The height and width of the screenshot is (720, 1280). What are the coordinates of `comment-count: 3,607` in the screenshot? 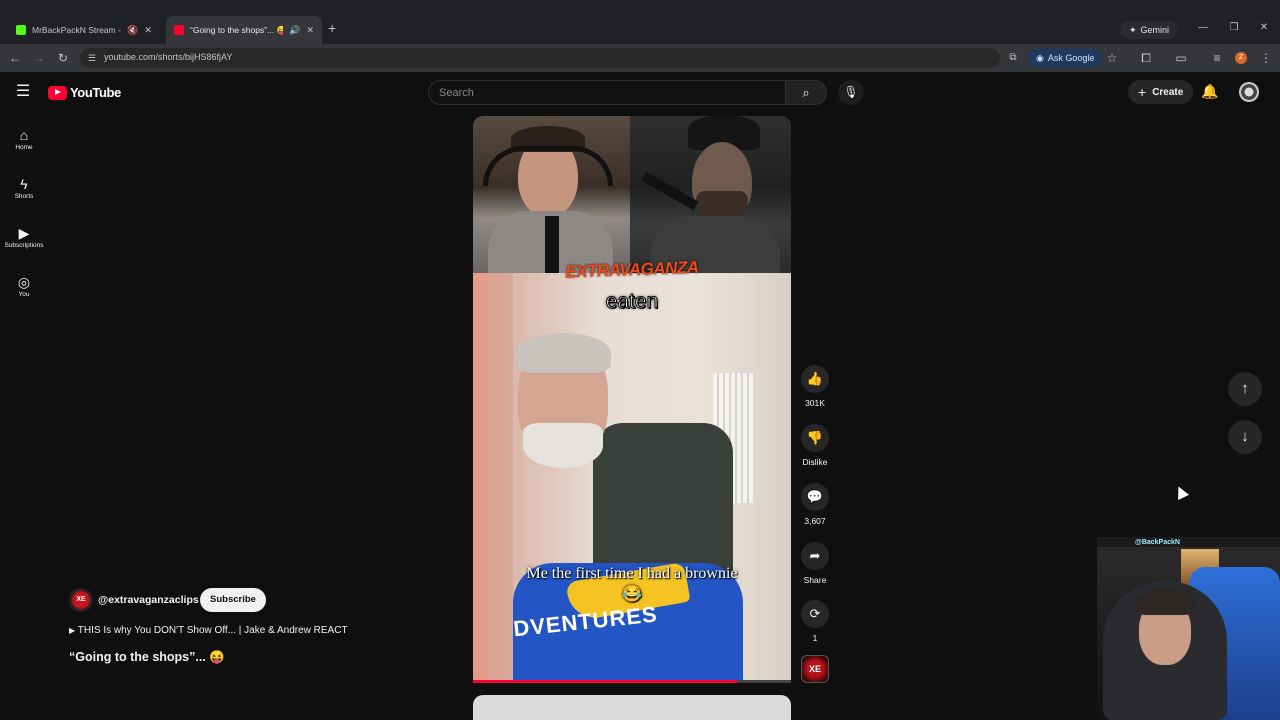 It's located at (815, 521).